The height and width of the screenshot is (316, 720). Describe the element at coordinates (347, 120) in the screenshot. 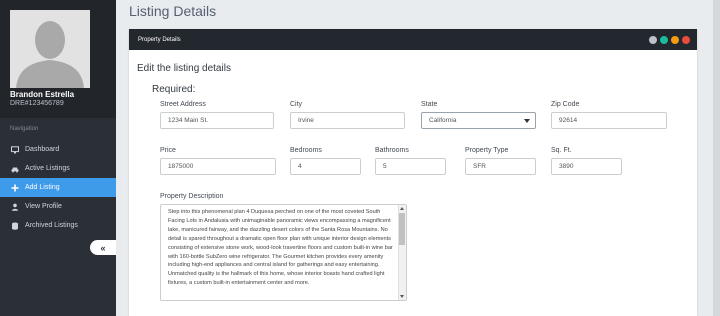

I see `city-input: Irvine` at that location.